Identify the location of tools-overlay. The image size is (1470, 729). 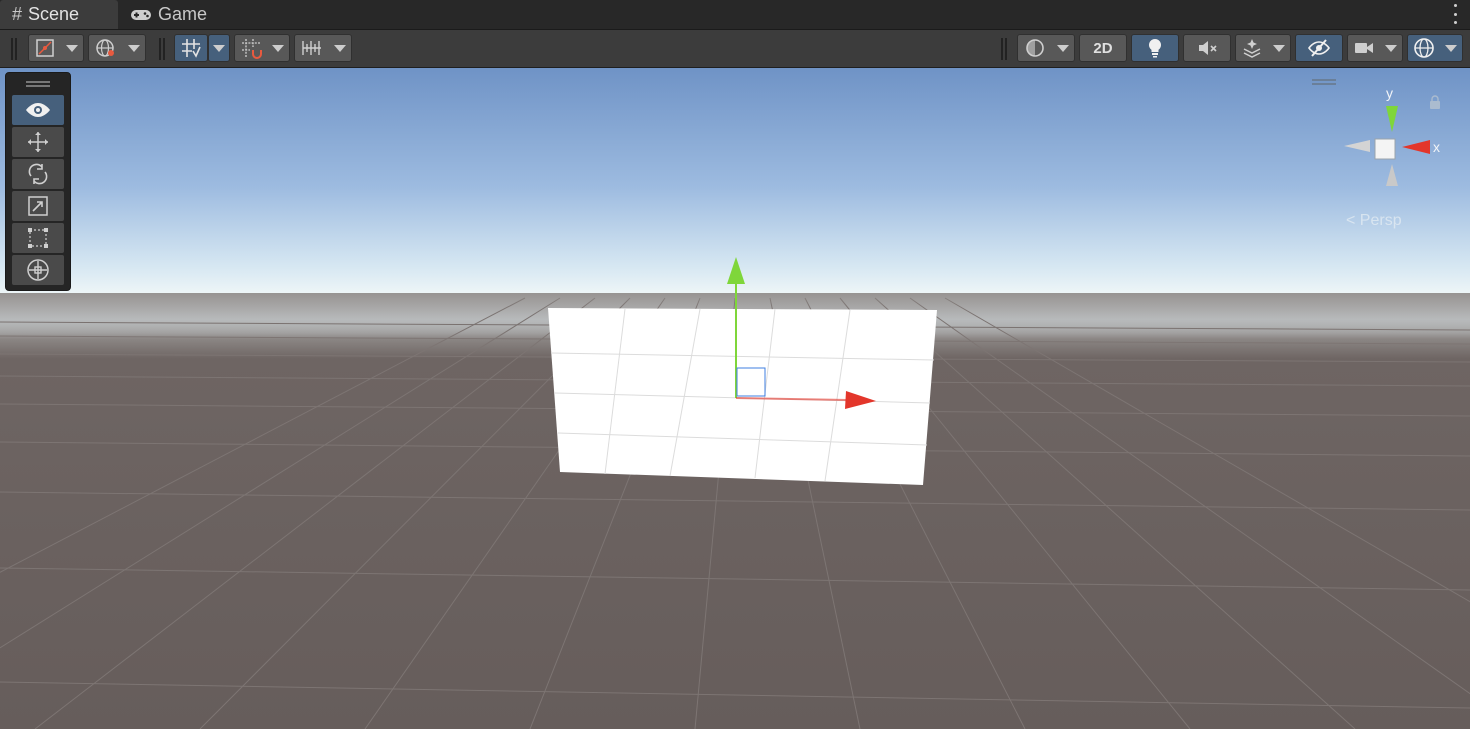
(38, 181).